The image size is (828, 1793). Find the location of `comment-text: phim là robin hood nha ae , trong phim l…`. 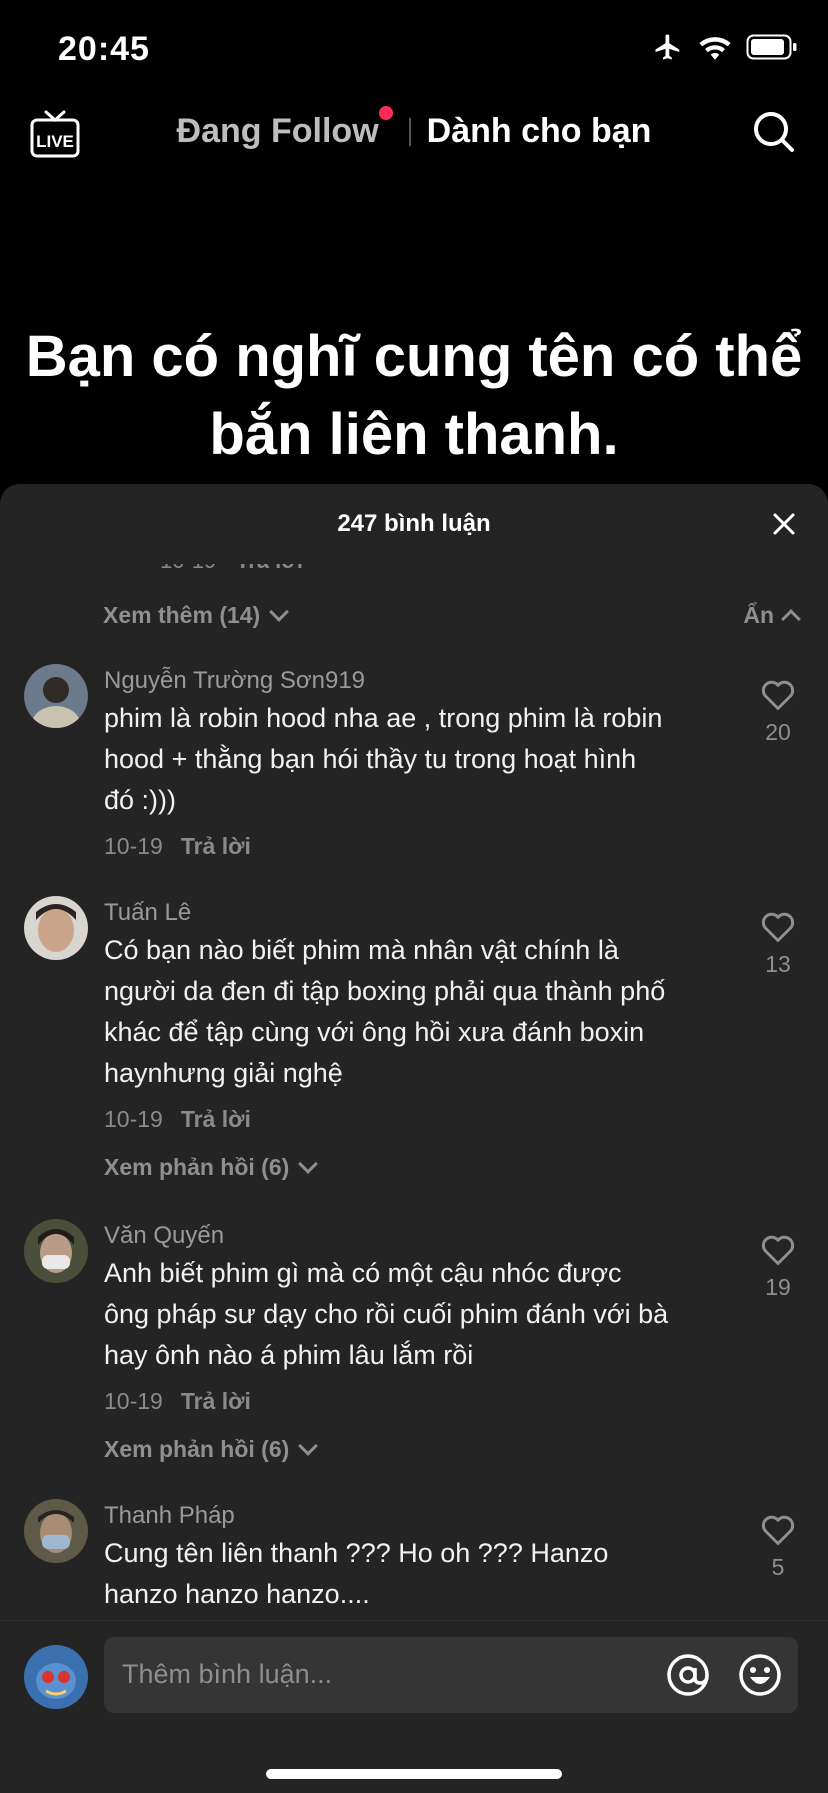

comment-text: phim là robin hood nha ae , trong phim l… is located at coordinates (414, 759).